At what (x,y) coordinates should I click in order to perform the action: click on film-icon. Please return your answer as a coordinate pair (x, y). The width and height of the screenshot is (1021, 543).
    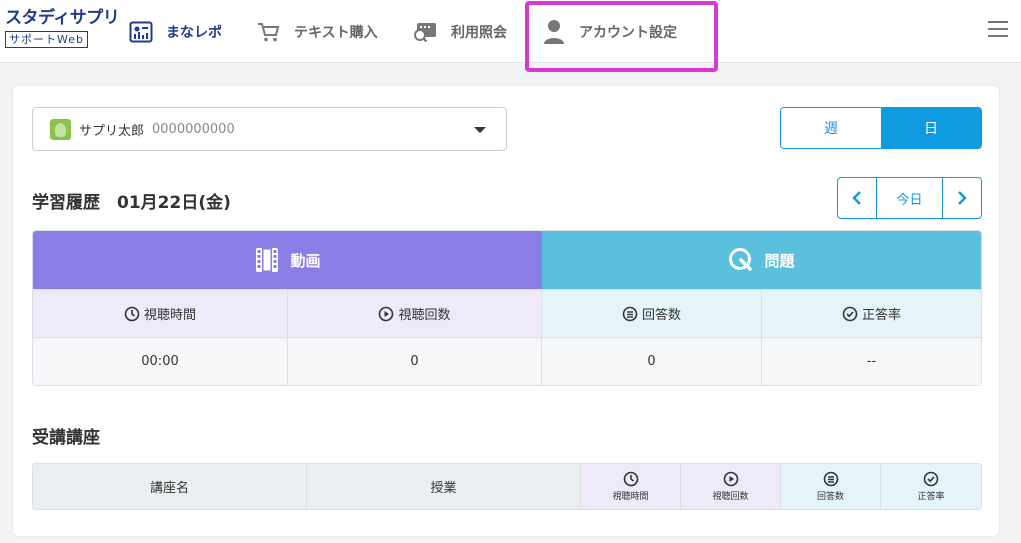
    Looking at the image, I should click on (267, 260).